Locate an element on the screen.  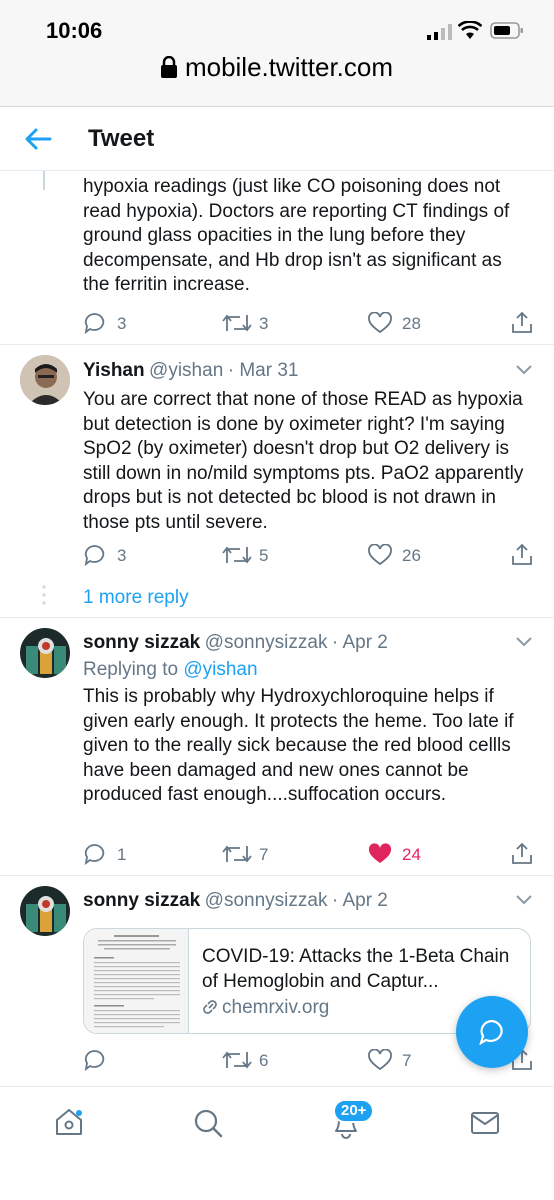
replying-to: Replying to @yishan is located at coordinates (170, 670).